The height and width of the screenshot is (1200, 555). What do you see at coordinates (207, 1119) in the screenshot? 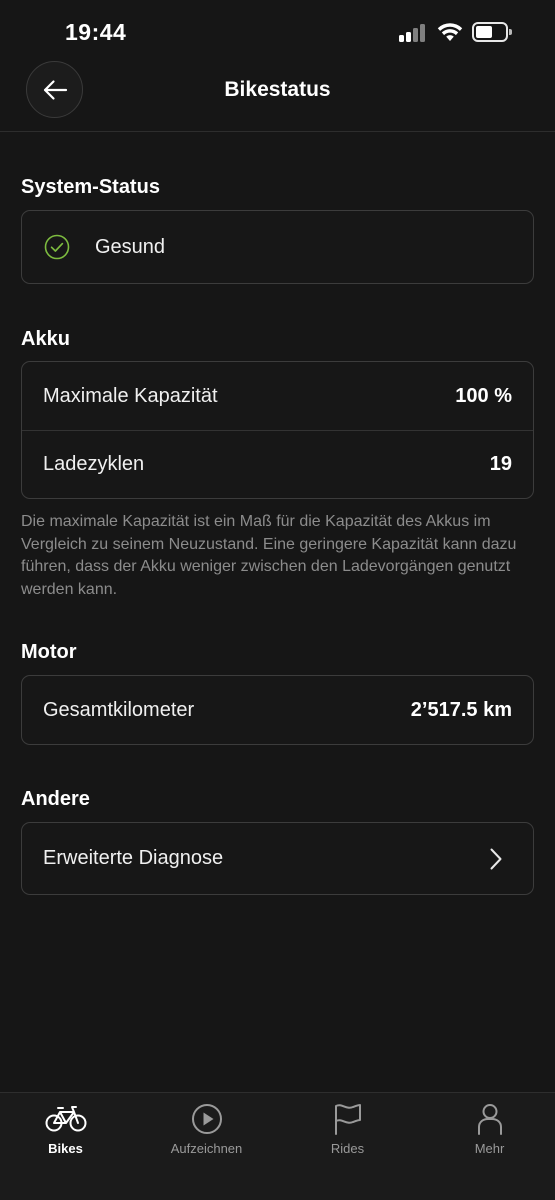
I see `record-play-icon` at bounding box center [207, 1119].